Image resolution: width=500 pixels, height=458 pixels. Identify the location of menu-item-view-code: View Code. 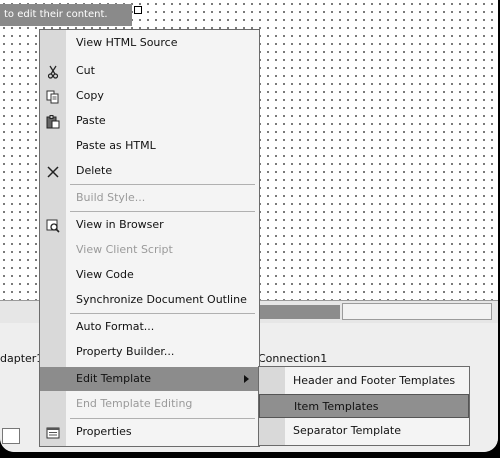
(149, 275).